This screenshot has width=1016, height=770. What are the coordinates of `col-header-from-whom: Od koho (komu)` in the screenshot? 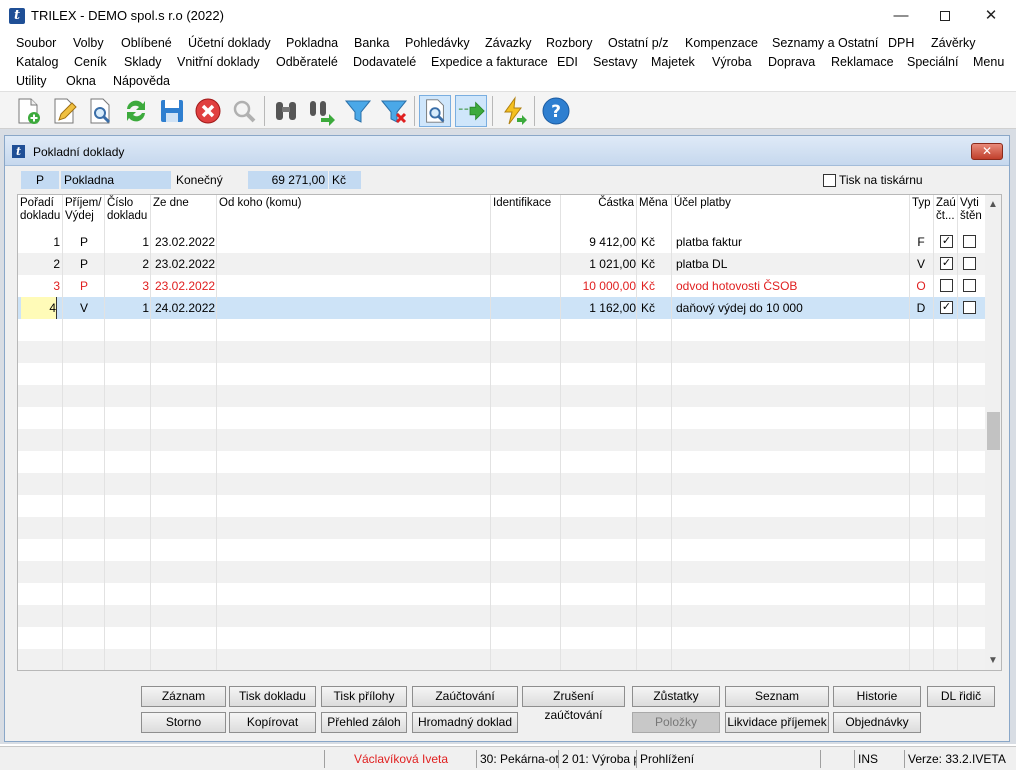 It's located at (354, 213).